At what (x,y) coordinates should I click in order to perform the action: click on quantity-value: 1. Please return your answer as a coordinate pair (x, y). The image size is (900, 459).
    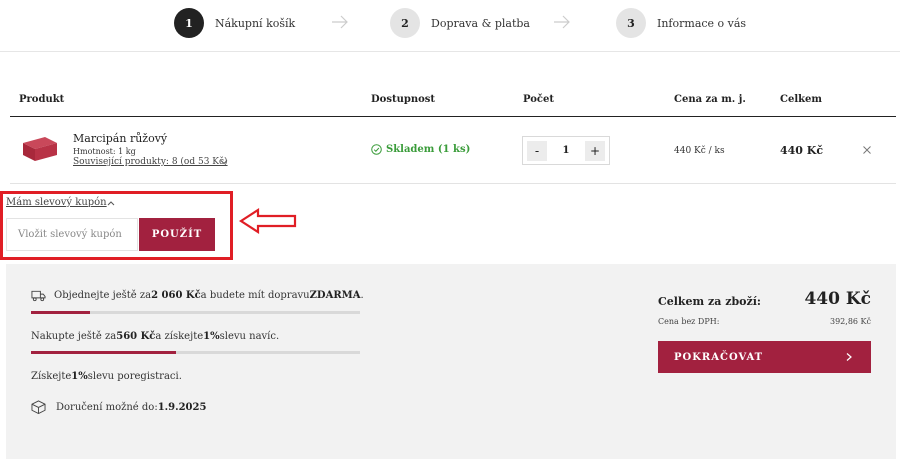
    Looking at the image, I should click on (566, 150).